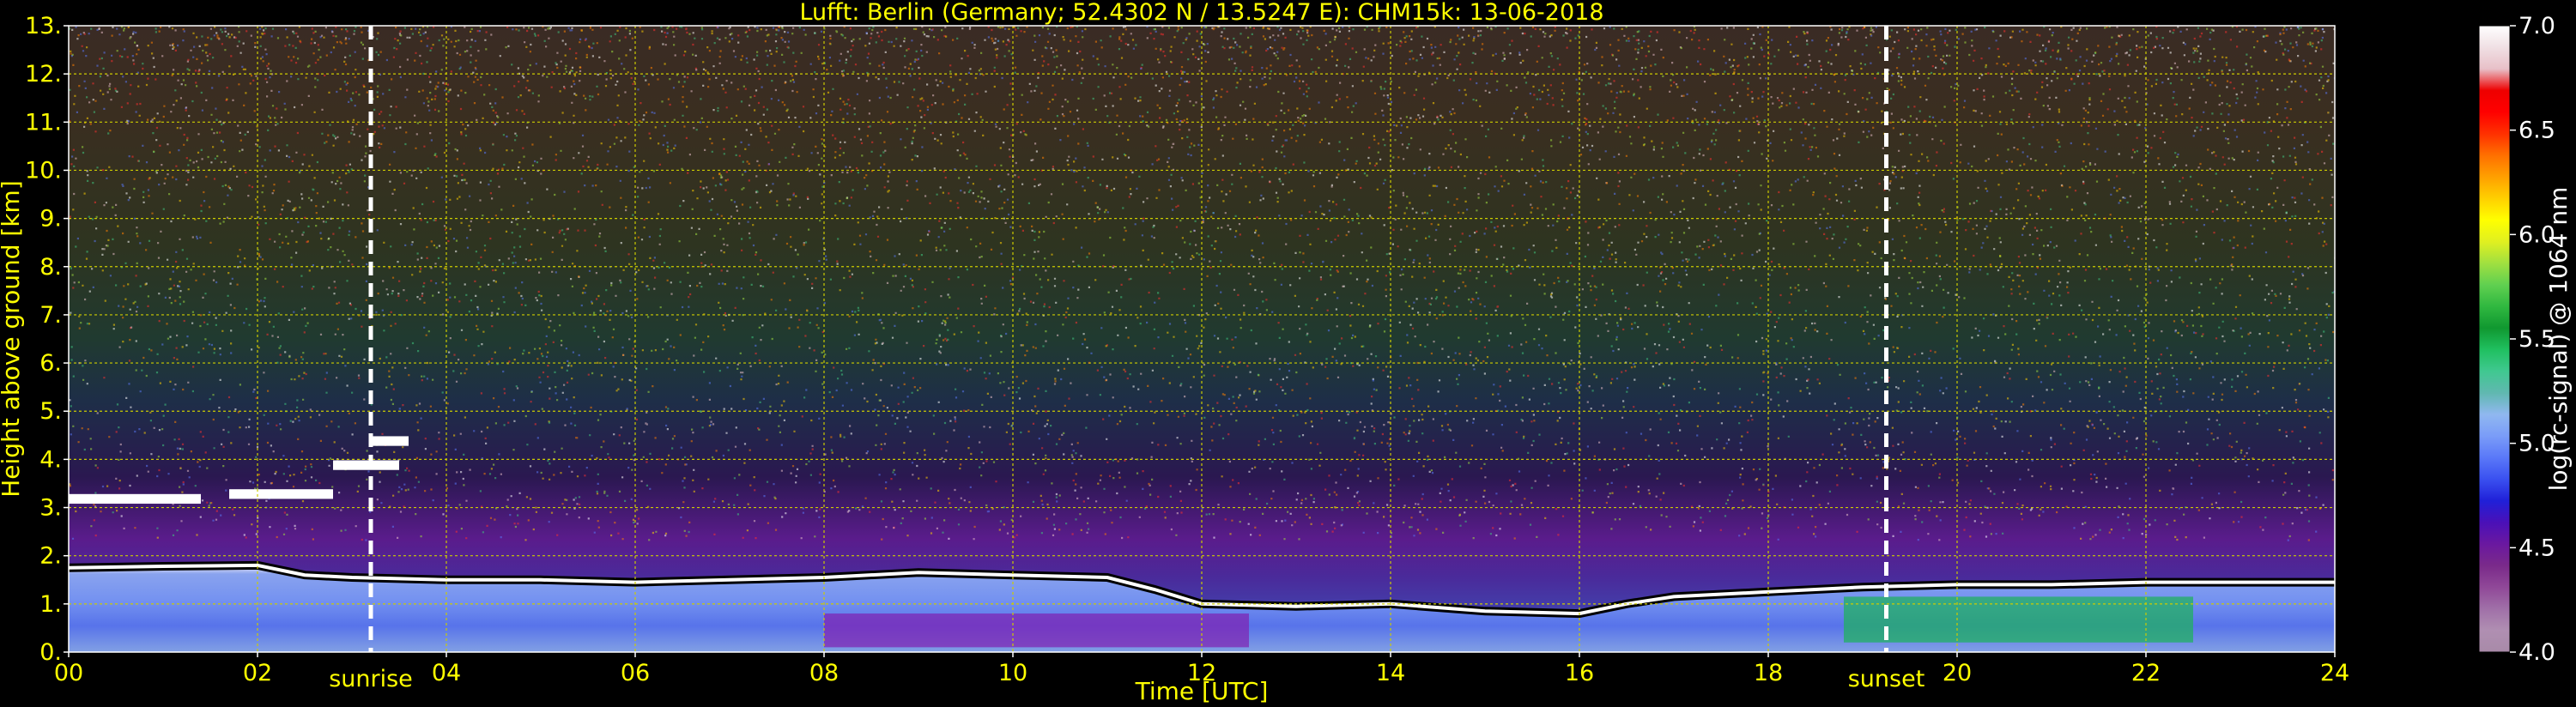 Image resolution: width=2576 pixels, height=707 pixels. I want to click on y-tick-label: 10., so click(43, 171).